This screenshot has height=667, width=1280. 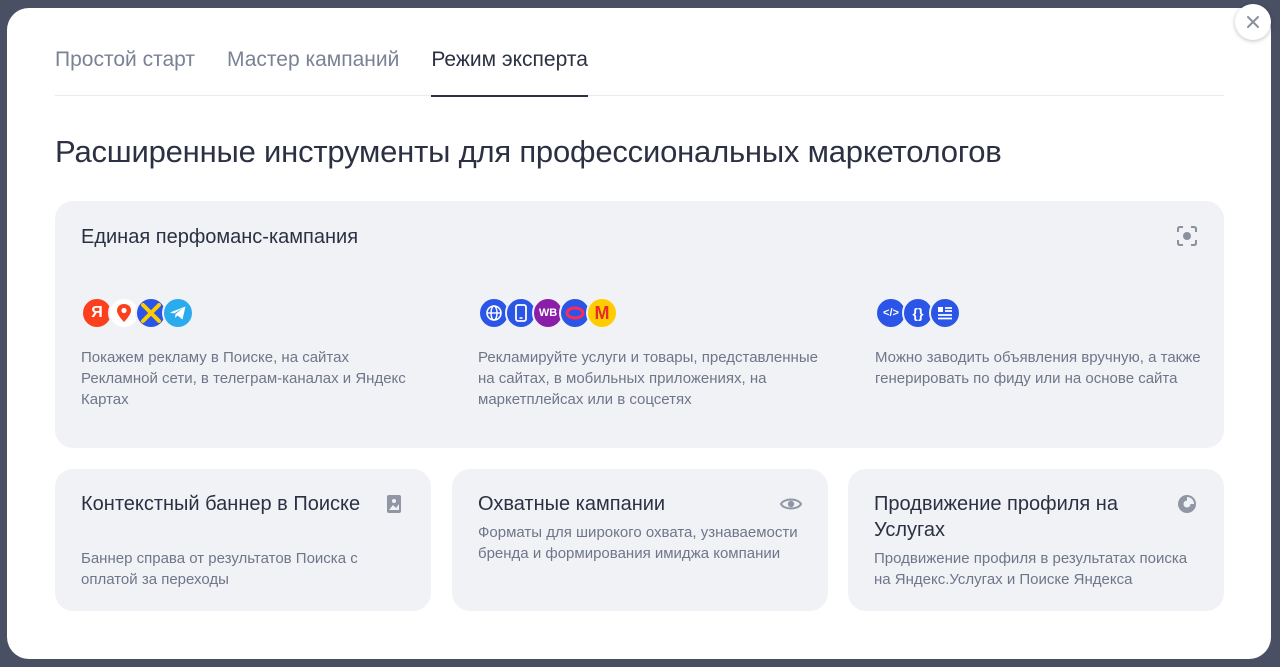 I want to click on tab-expert-mode: Режим эксперта, so click(x=509, y=52).